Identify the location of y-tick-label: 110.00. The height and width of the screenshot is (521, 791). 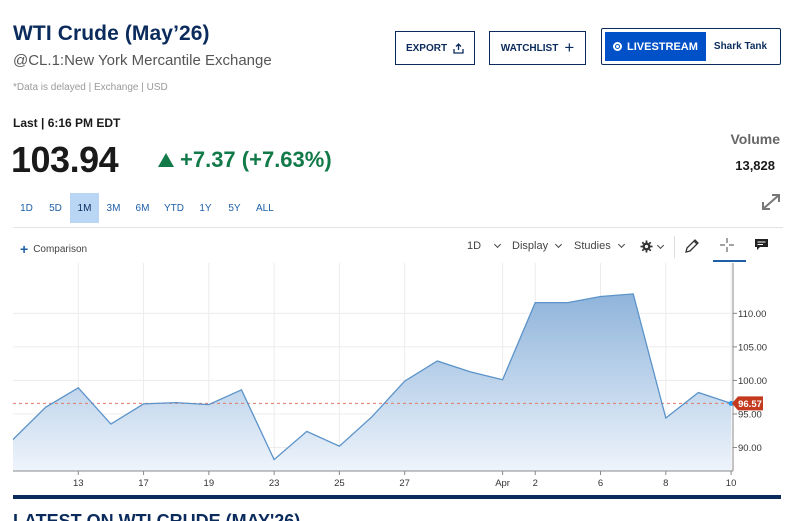
(752, 314).